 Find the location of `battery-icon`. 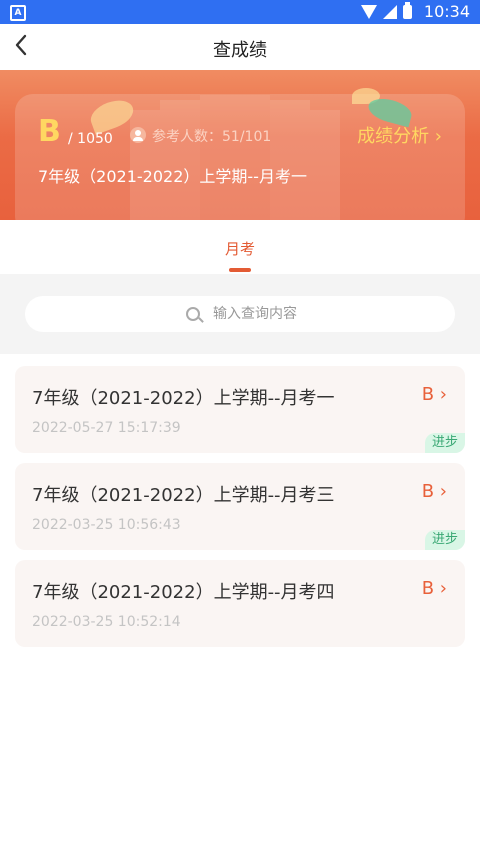

battery-icon is located at coordinates (407, 10).